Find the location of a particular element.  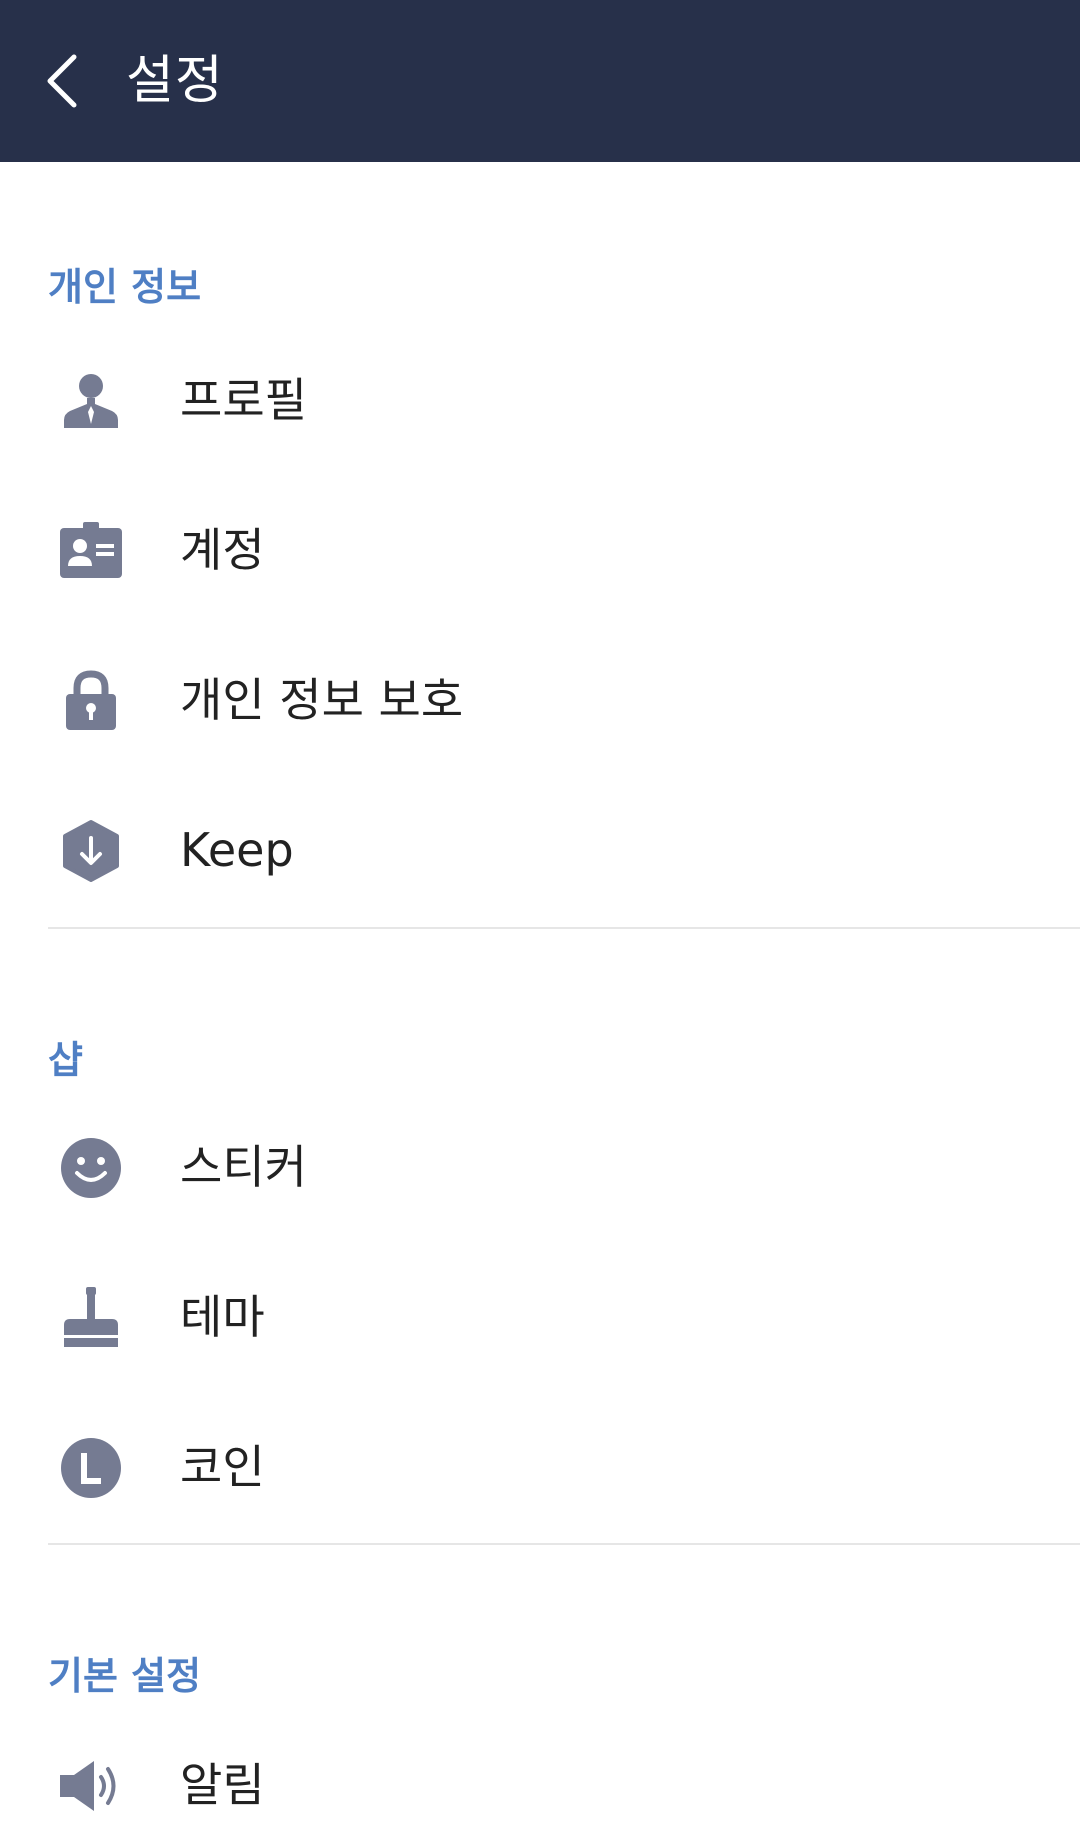

menu-item-notifications: 알림 is located at coordinates (540, 1777).